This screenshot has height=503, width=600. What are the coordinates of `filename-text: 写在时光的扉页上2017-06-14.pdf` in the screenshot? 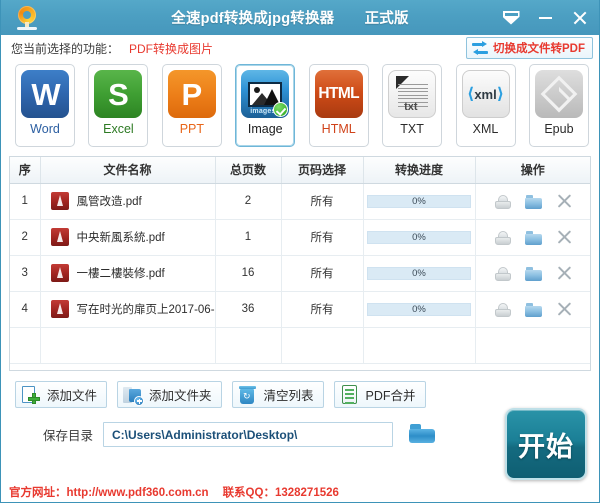 It's located at (145, 310).